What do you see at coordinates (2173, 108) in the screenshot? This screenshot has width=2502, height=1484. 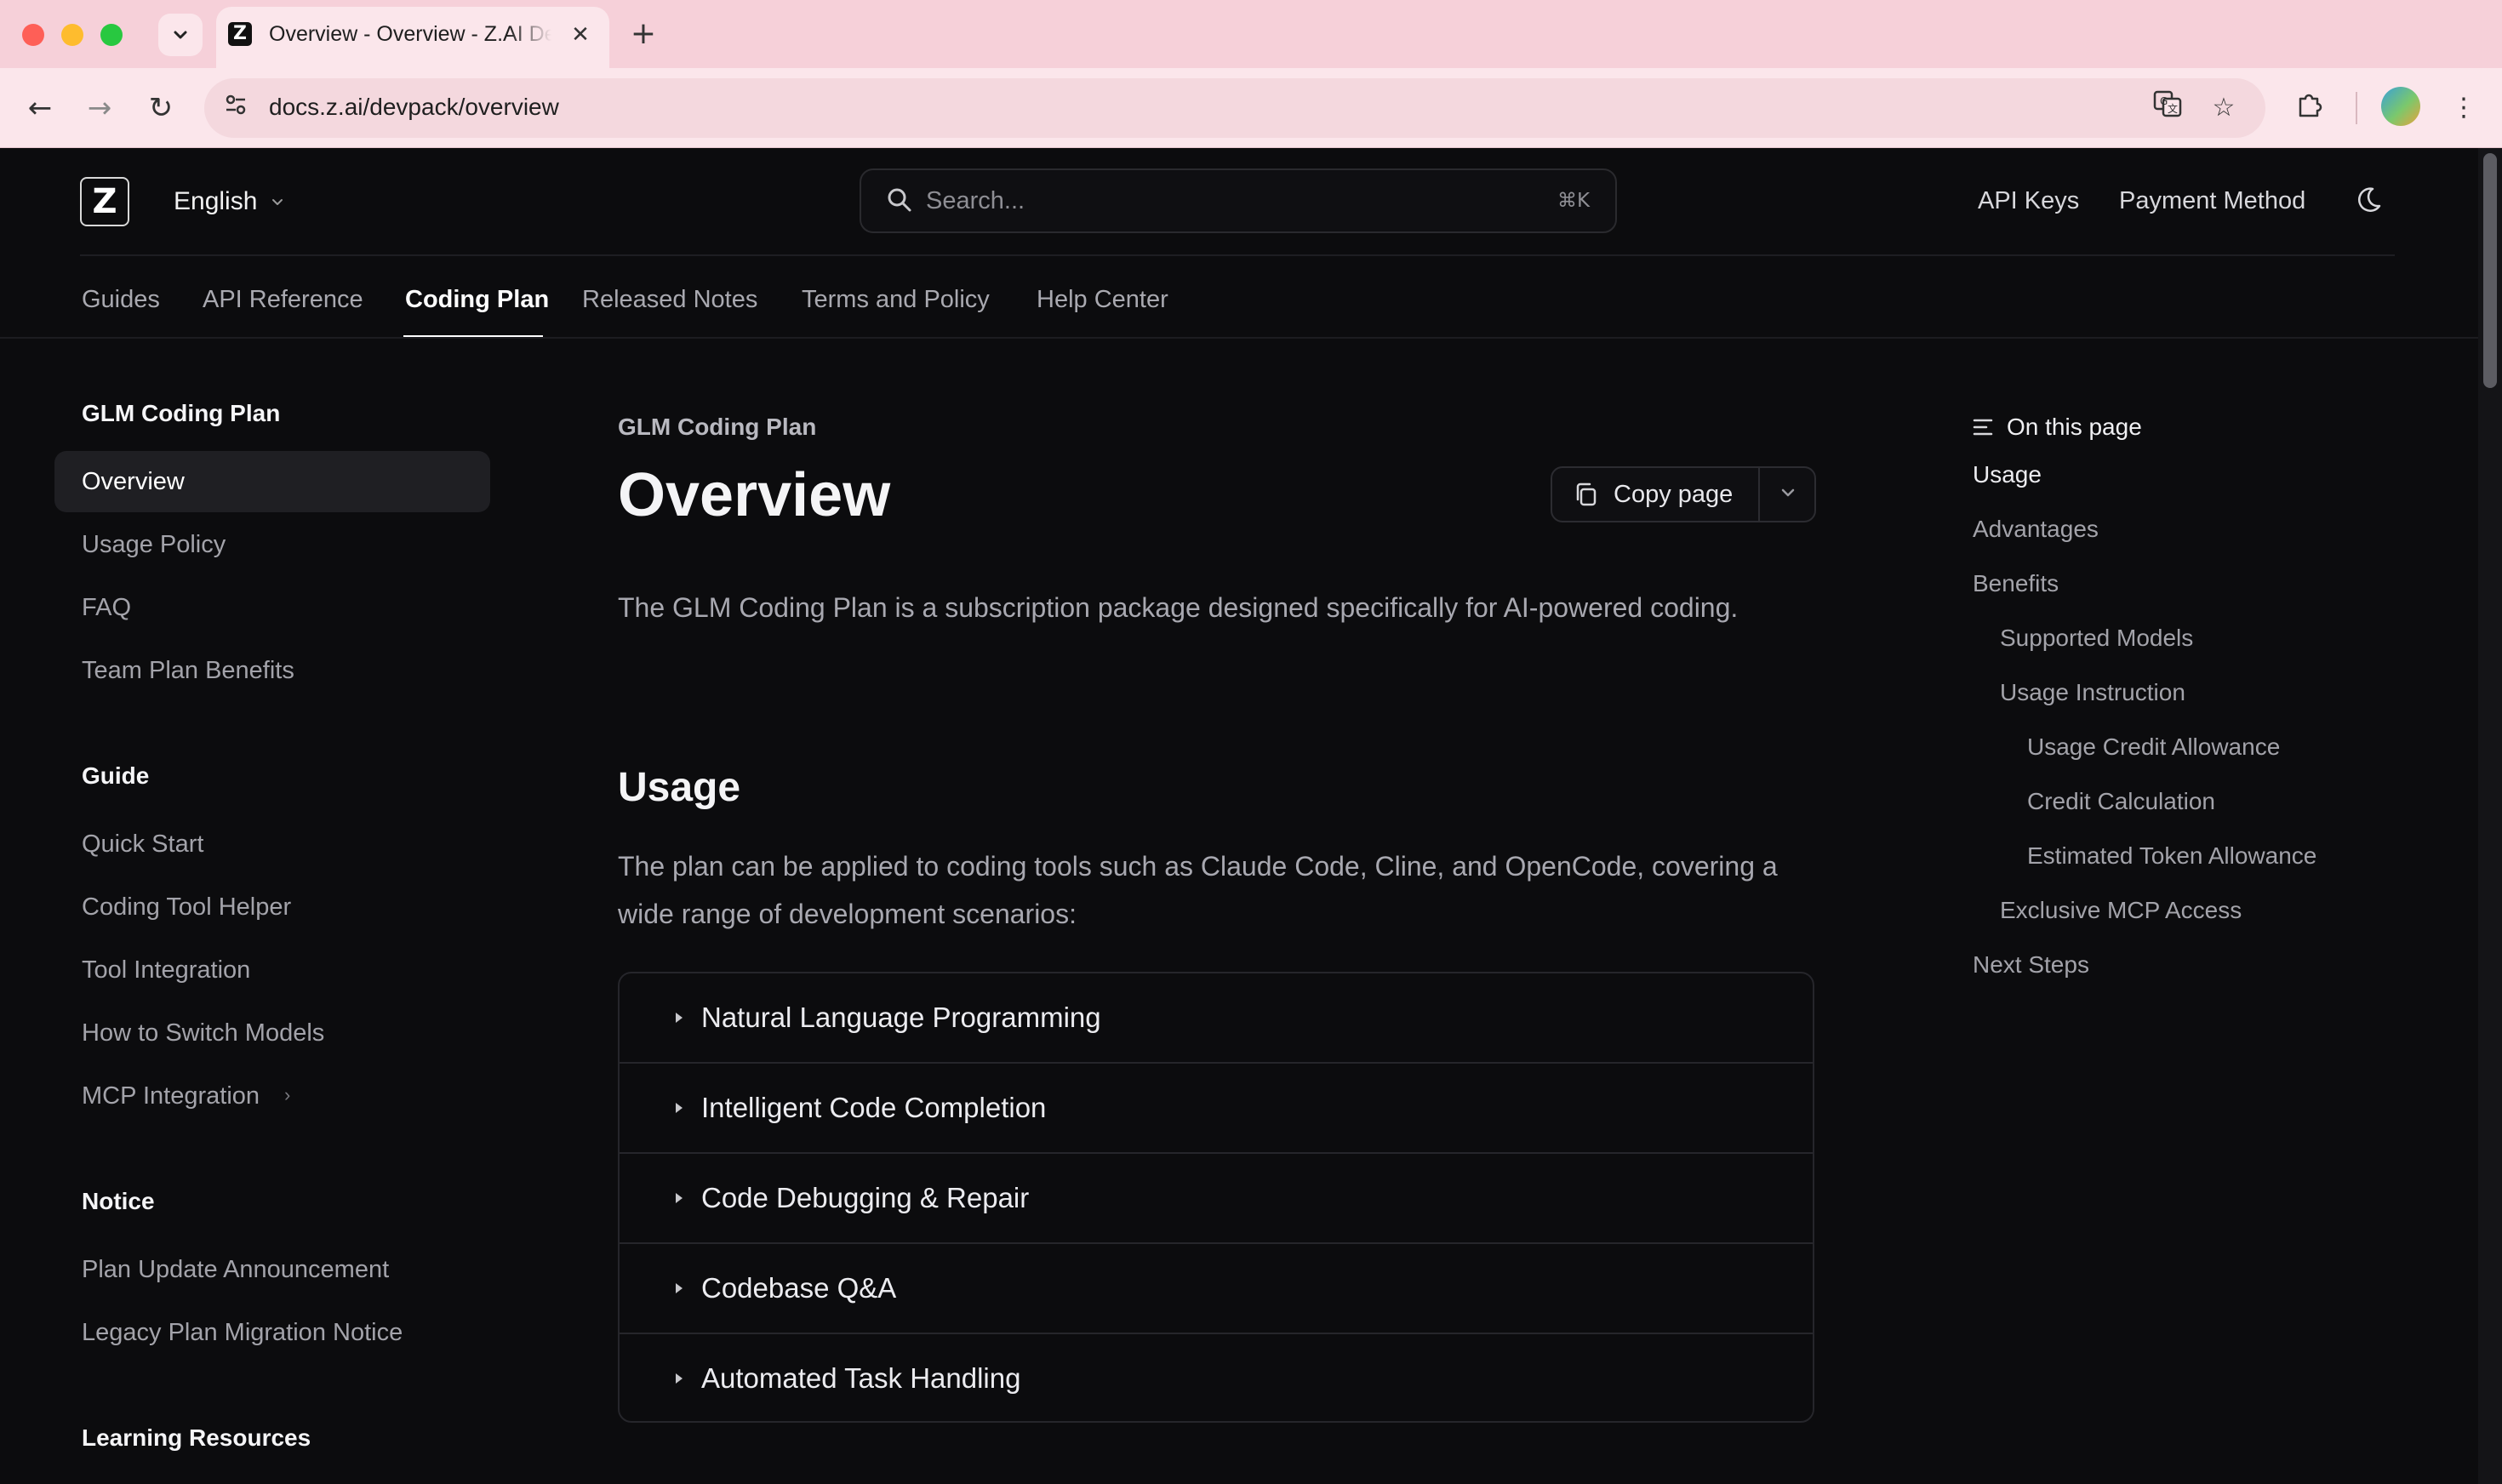 I see `svg-text: 文` at bounding box center [2173, 108].